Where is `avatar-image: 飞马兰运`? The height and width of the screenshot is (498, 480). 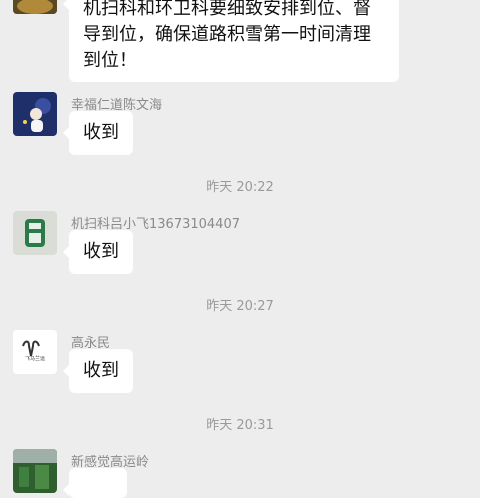 avatar-image: 飞马兰运 is located at coordinates (35, 352).